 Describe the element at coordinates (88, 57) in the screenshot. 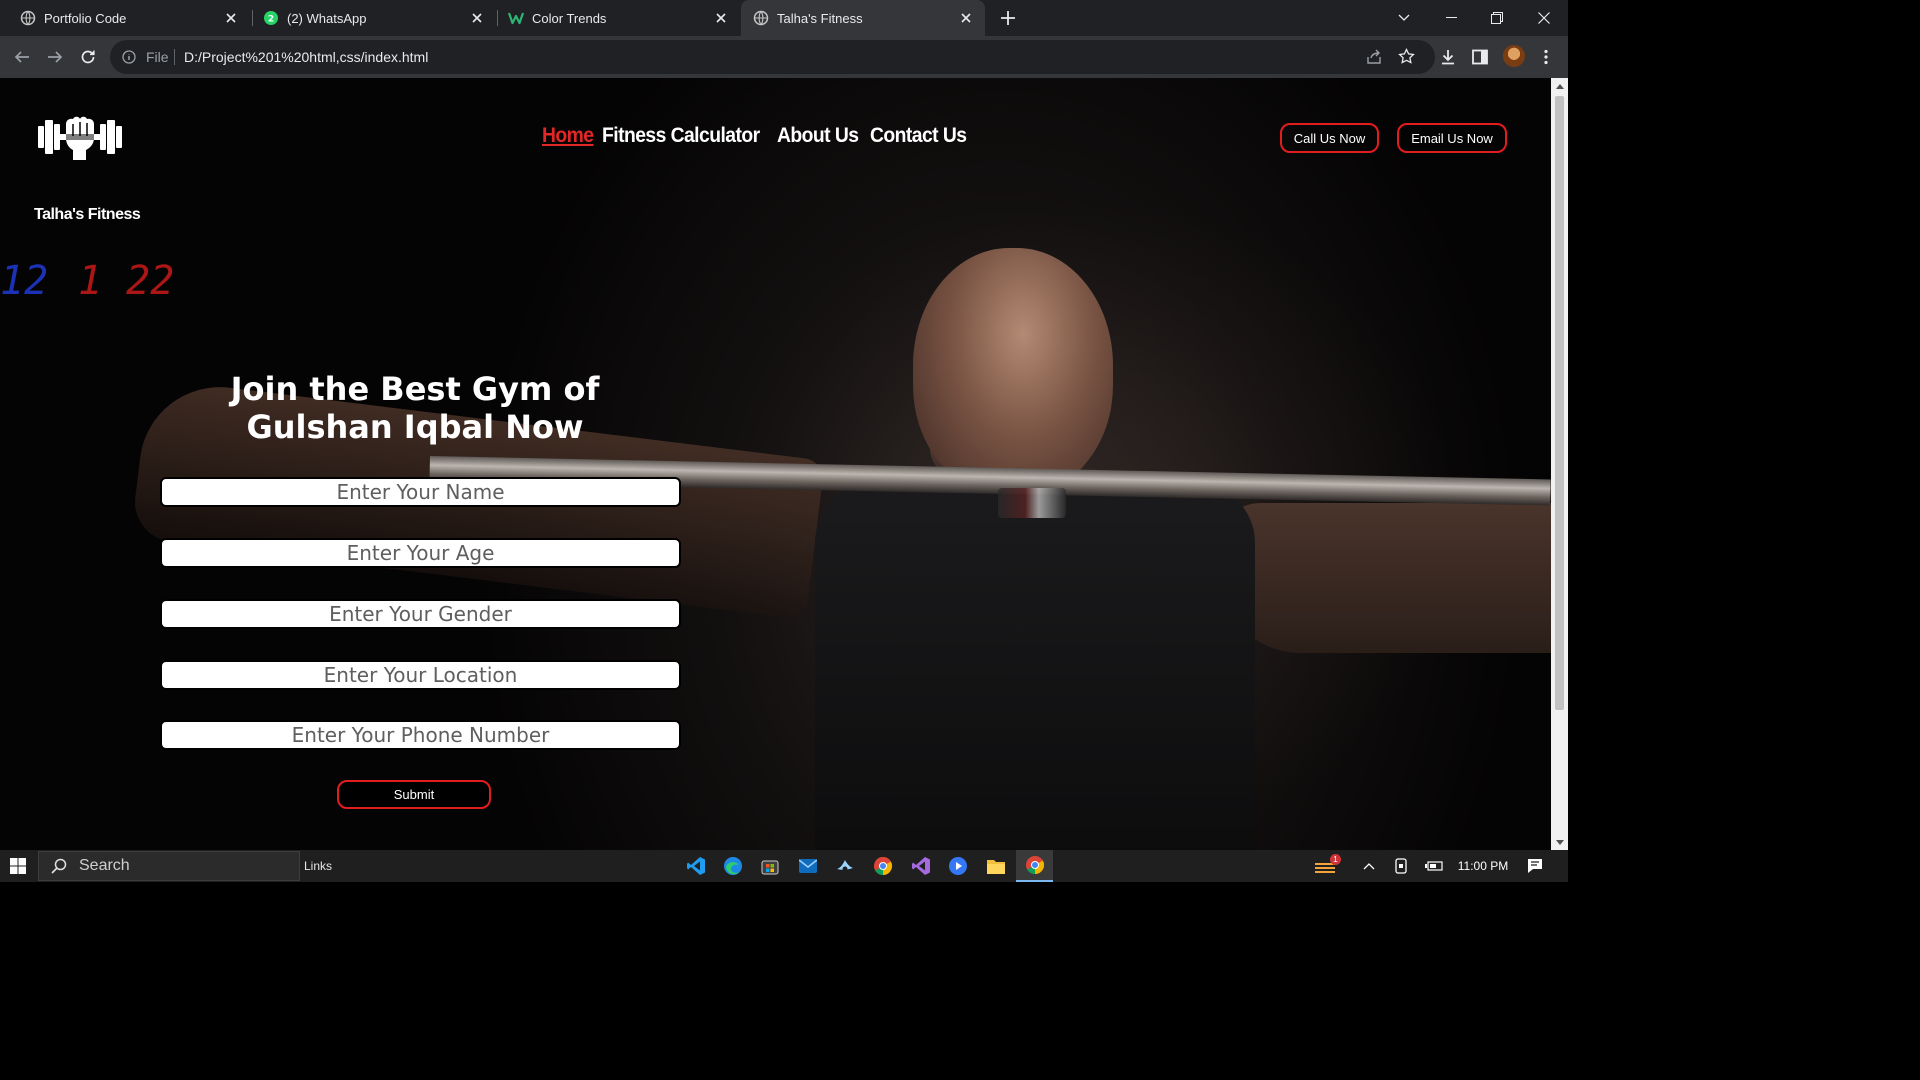

I see `reload-button` at that location.